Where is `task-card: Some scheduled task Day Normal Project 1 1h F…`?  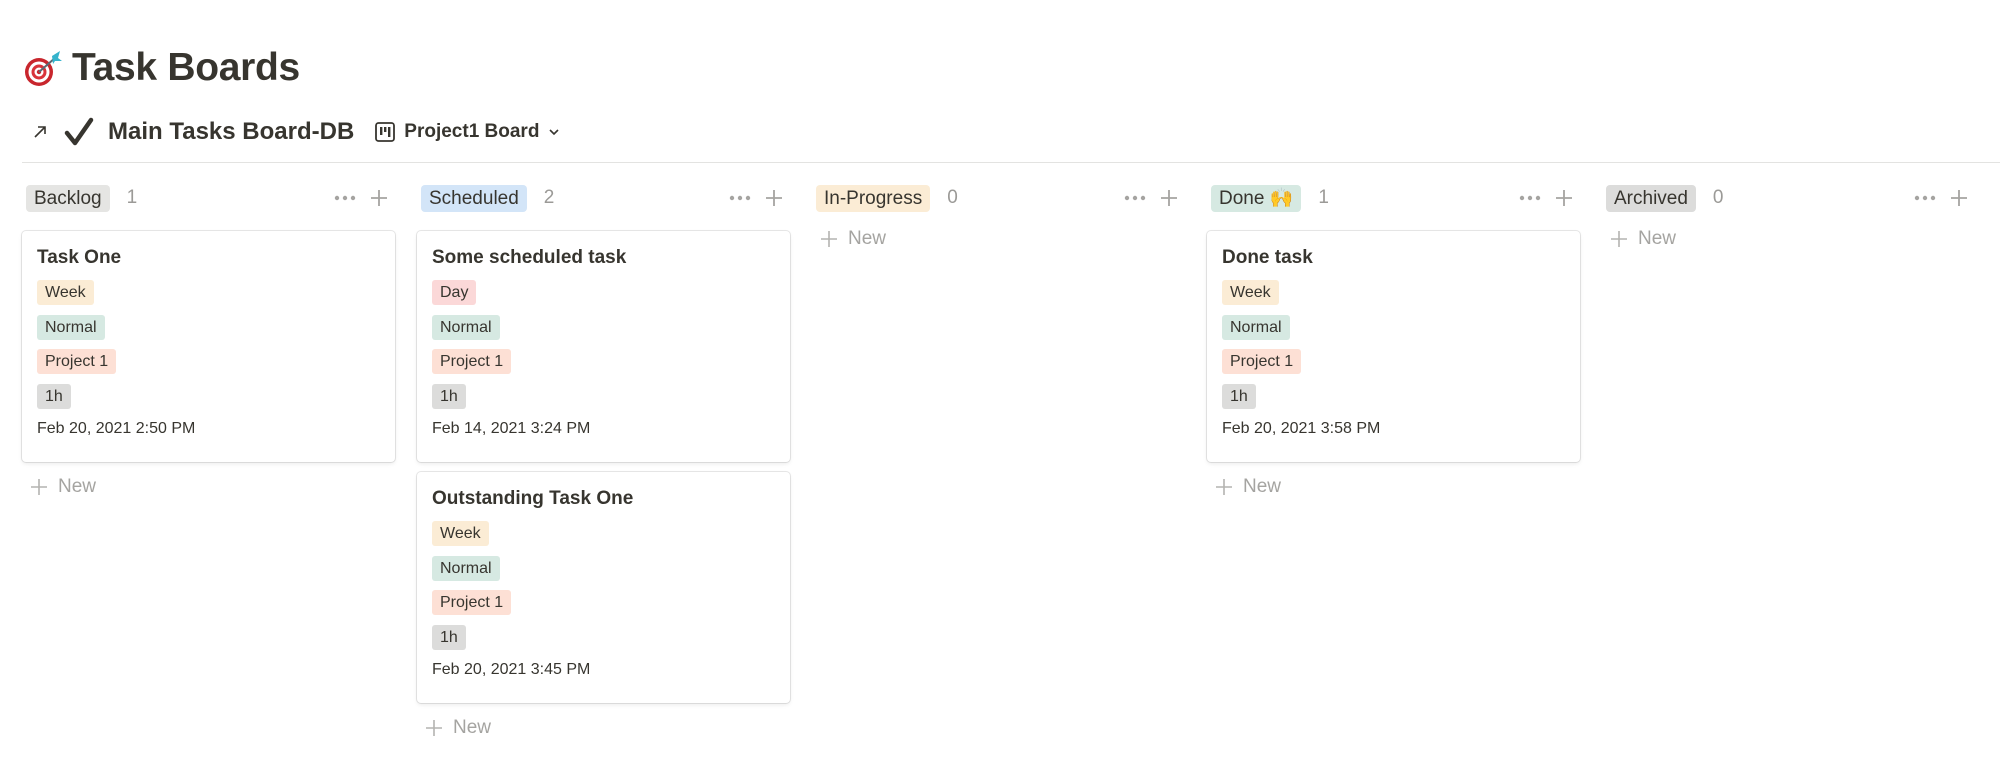 task-card: Some scheduled task Day Normal Project 1 1h F… is located at coordinates (603, 346).